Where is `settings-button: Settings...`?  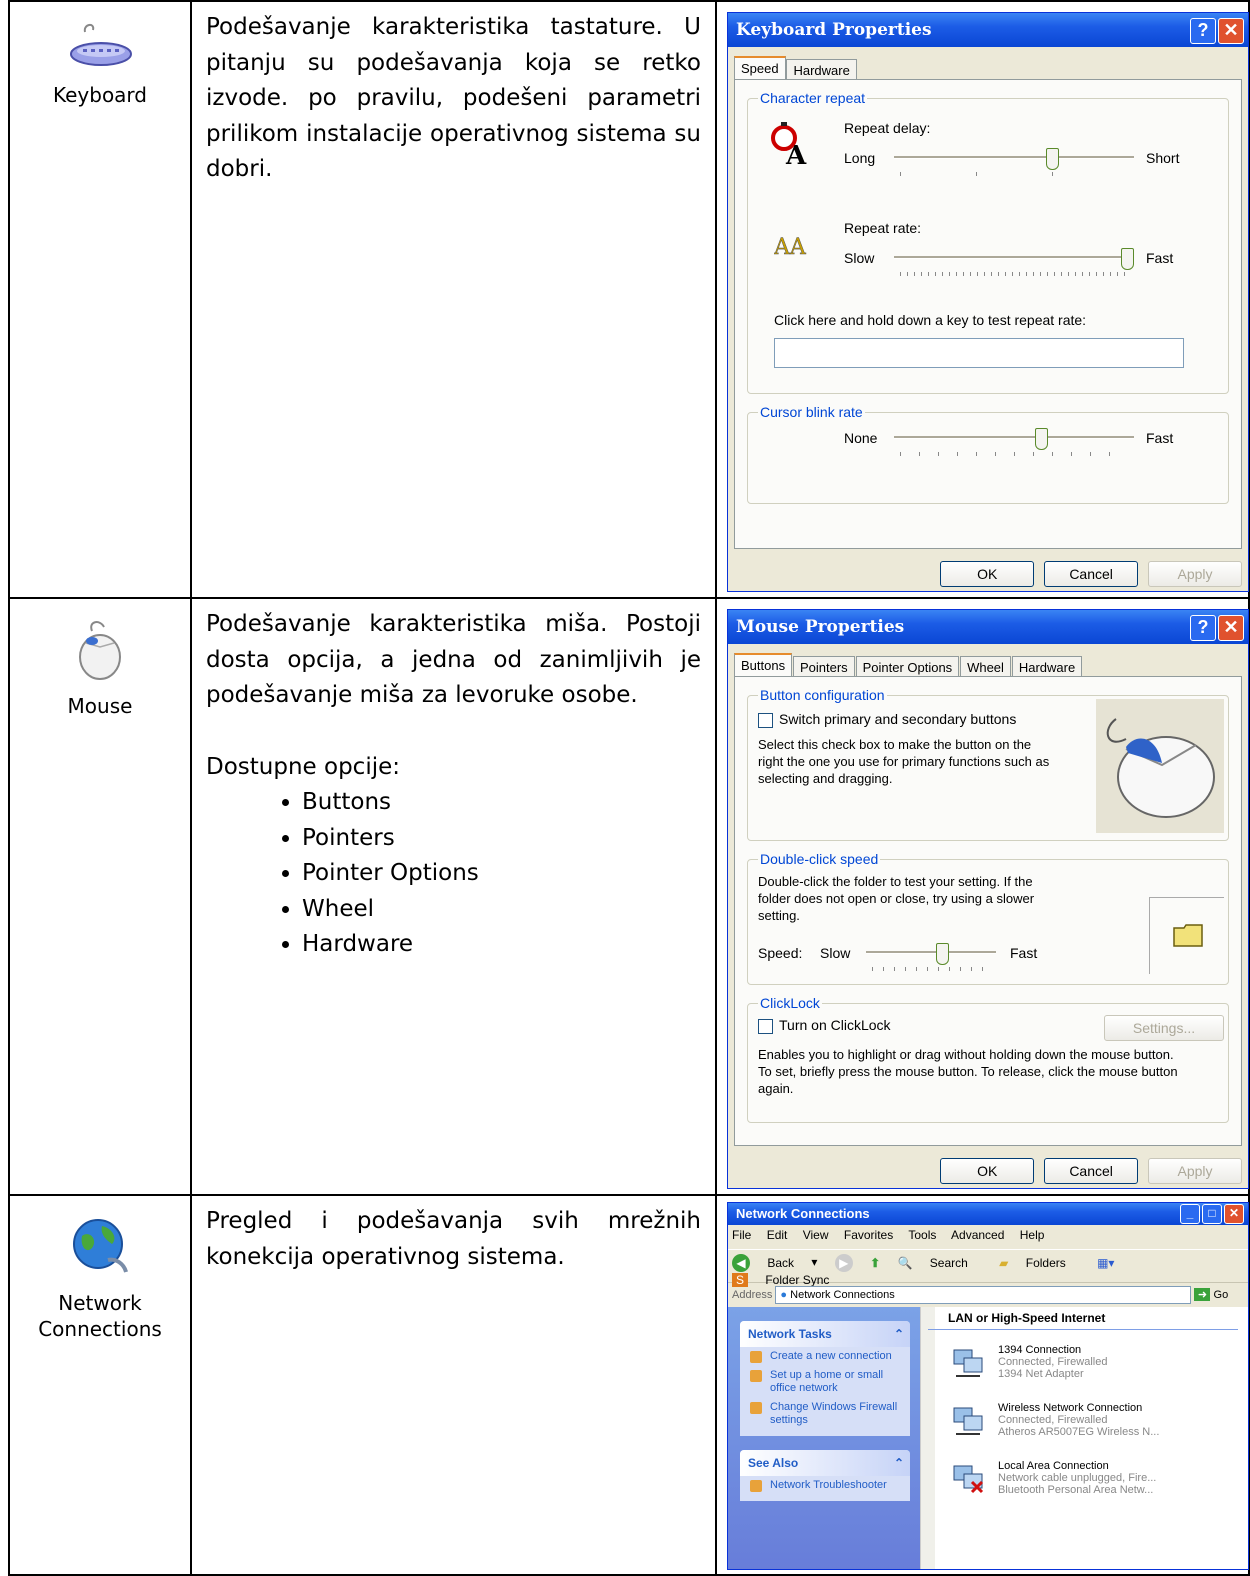
settings-button: Settings... is located at coordinates (1164, 1028).